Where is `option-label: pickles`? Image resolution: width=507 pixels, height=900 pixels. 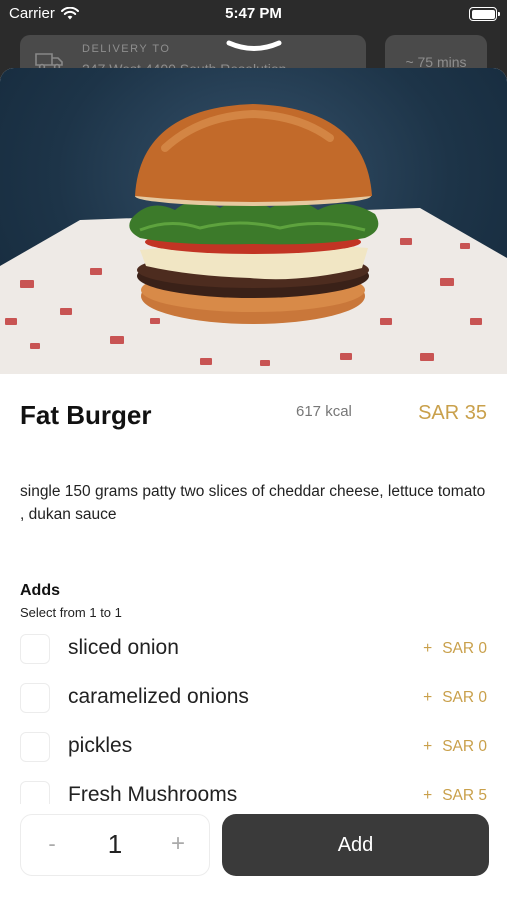 option-label: pickles is located at coordinates (100, 745).